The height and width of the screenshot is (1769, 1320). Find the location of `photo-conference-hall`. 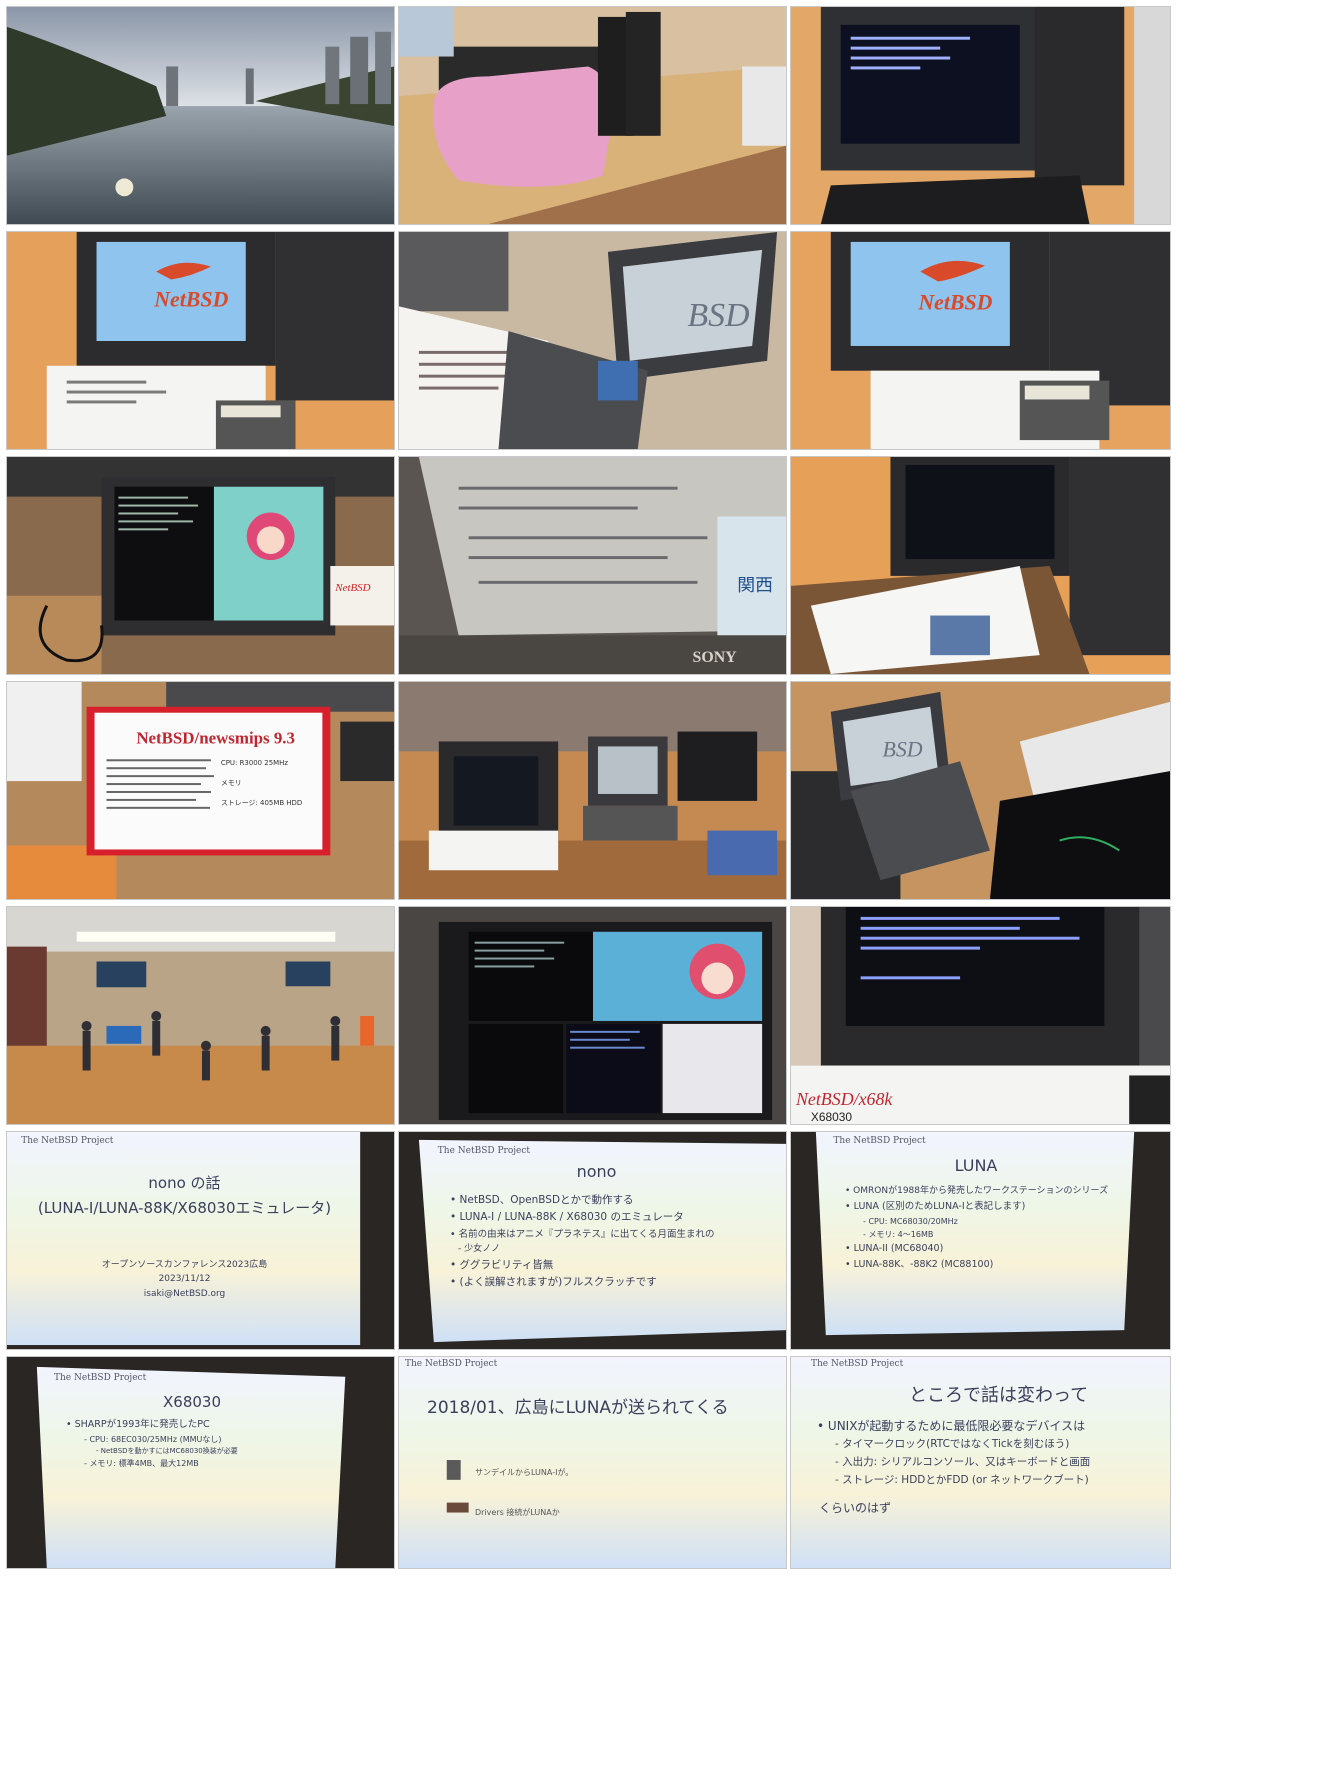

photo-conference-hall is located at coordinates (200, 1015).